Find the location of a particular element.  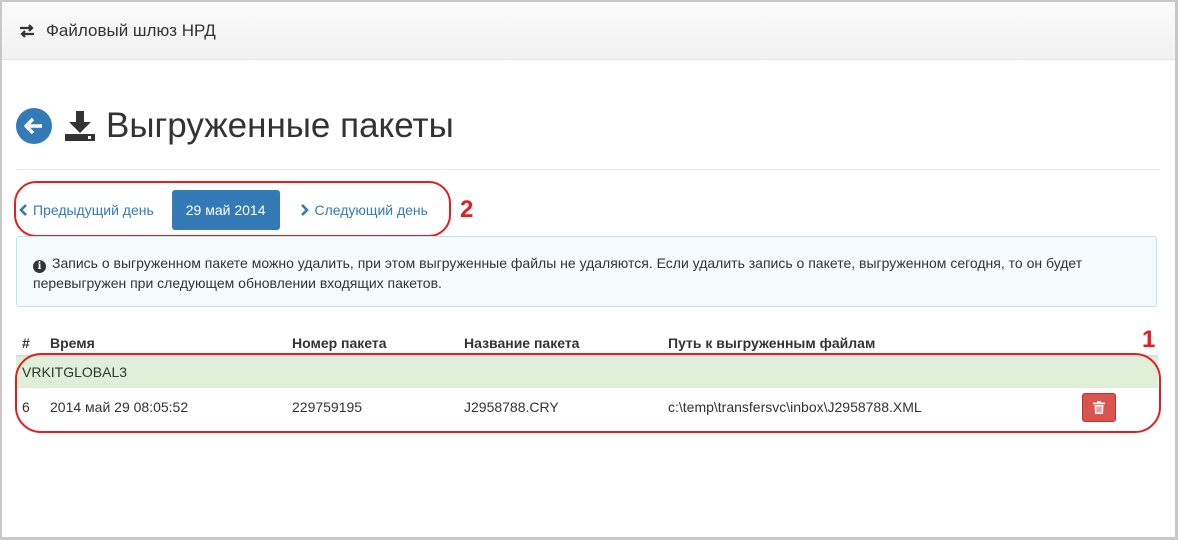

annotation-number-1: 1 is located at coordinates (1149, 339).